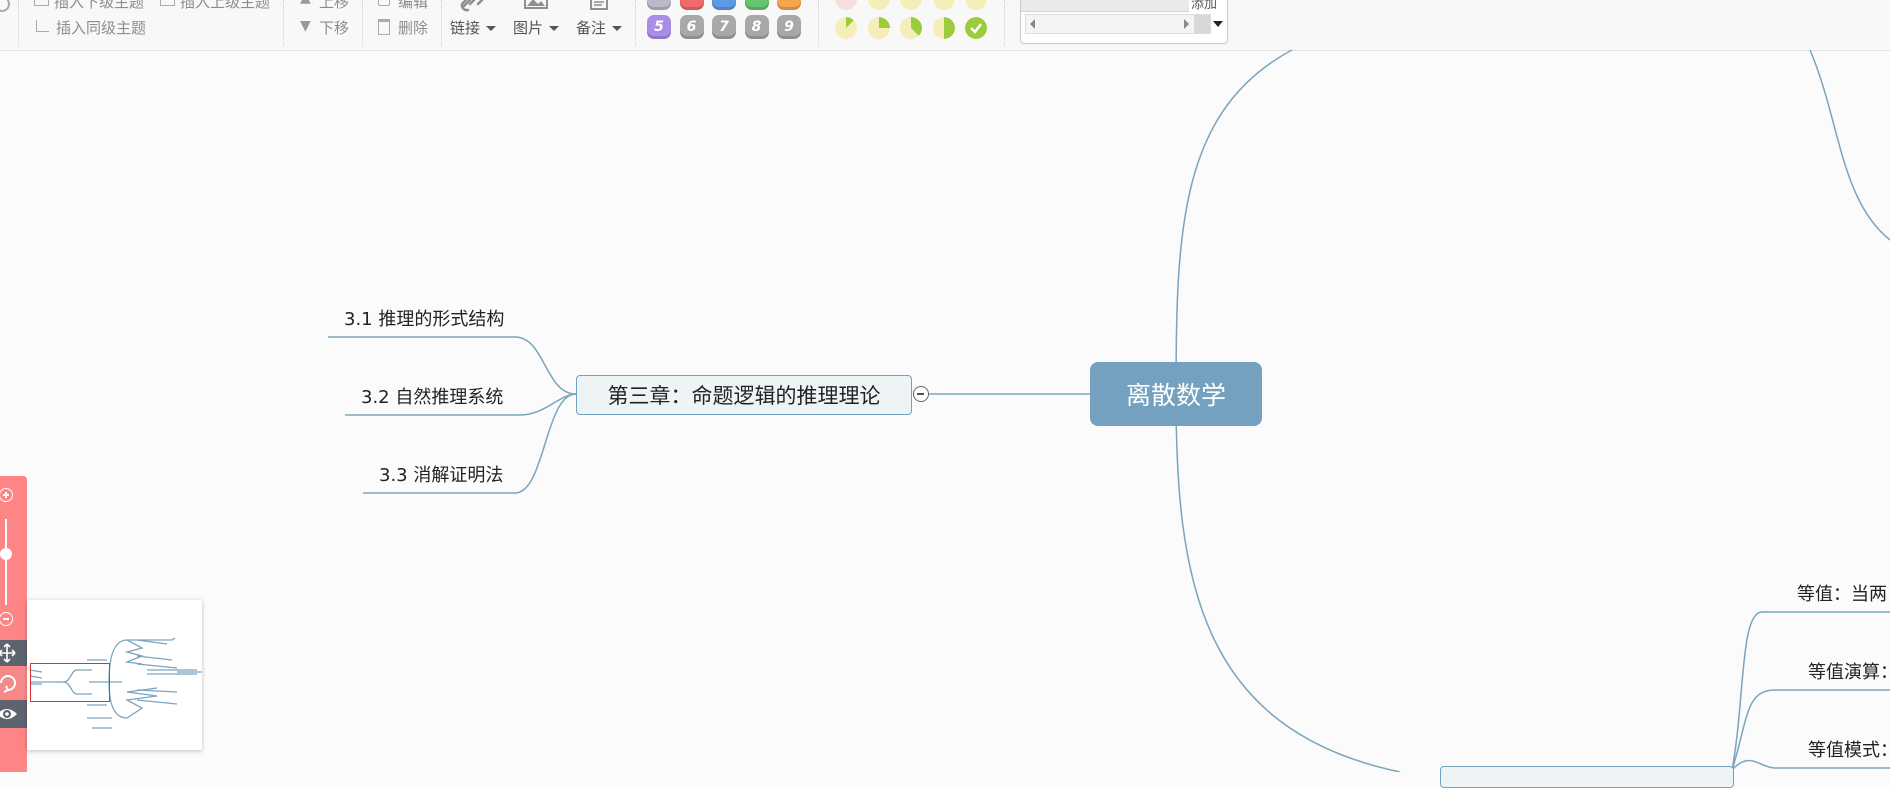 The height and width of the screenshot is (788, 1890). I want to click on root-node: 离散数学, so click(1176, 394).